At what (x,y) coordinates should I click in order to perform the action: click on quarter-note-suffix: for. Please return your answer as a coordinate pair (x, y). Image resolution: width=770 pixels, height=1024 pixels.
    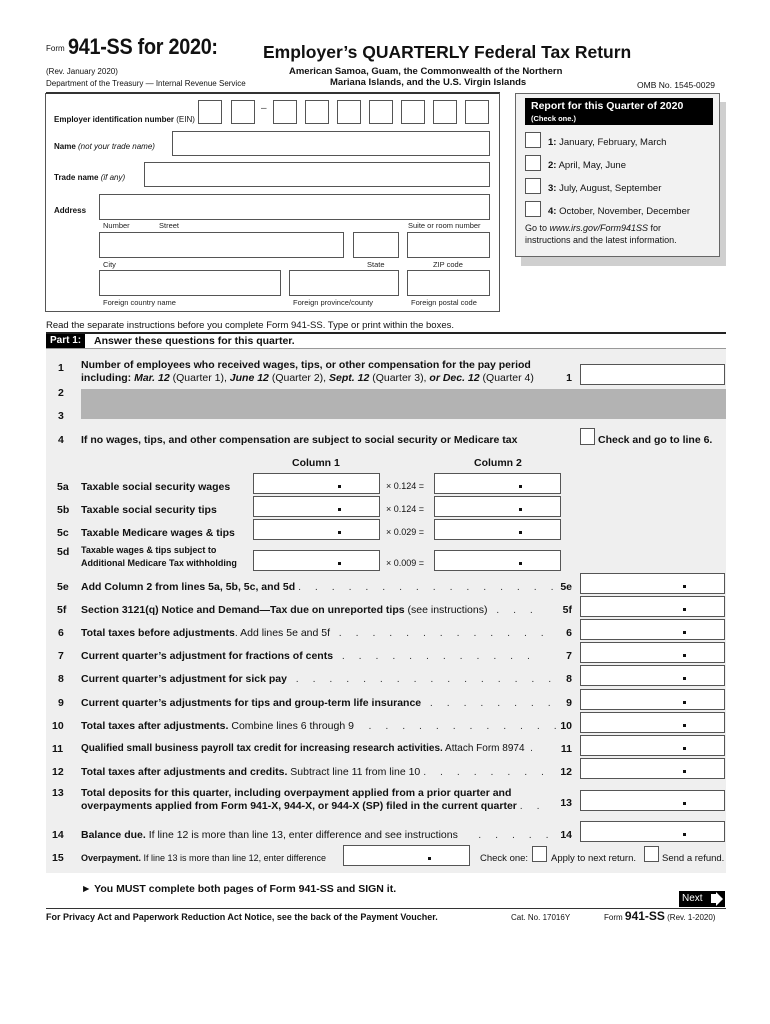
    Looking at the image, I should click on (655, 228).